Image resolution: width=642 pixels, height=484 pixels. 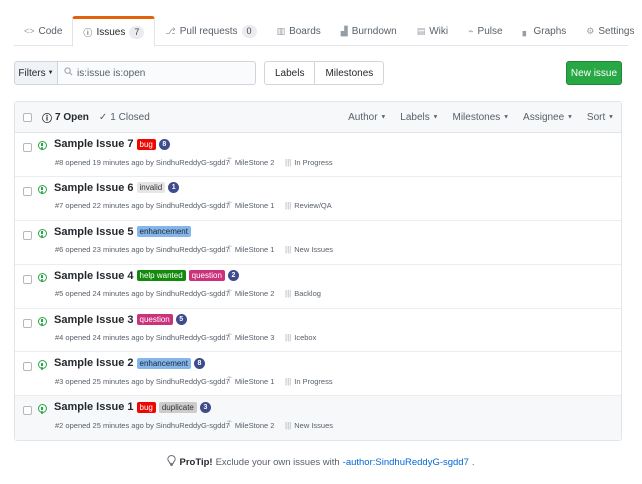 I want to click on issue-milestone: ⍑ MileStone 3, so click(x=254, y=338).